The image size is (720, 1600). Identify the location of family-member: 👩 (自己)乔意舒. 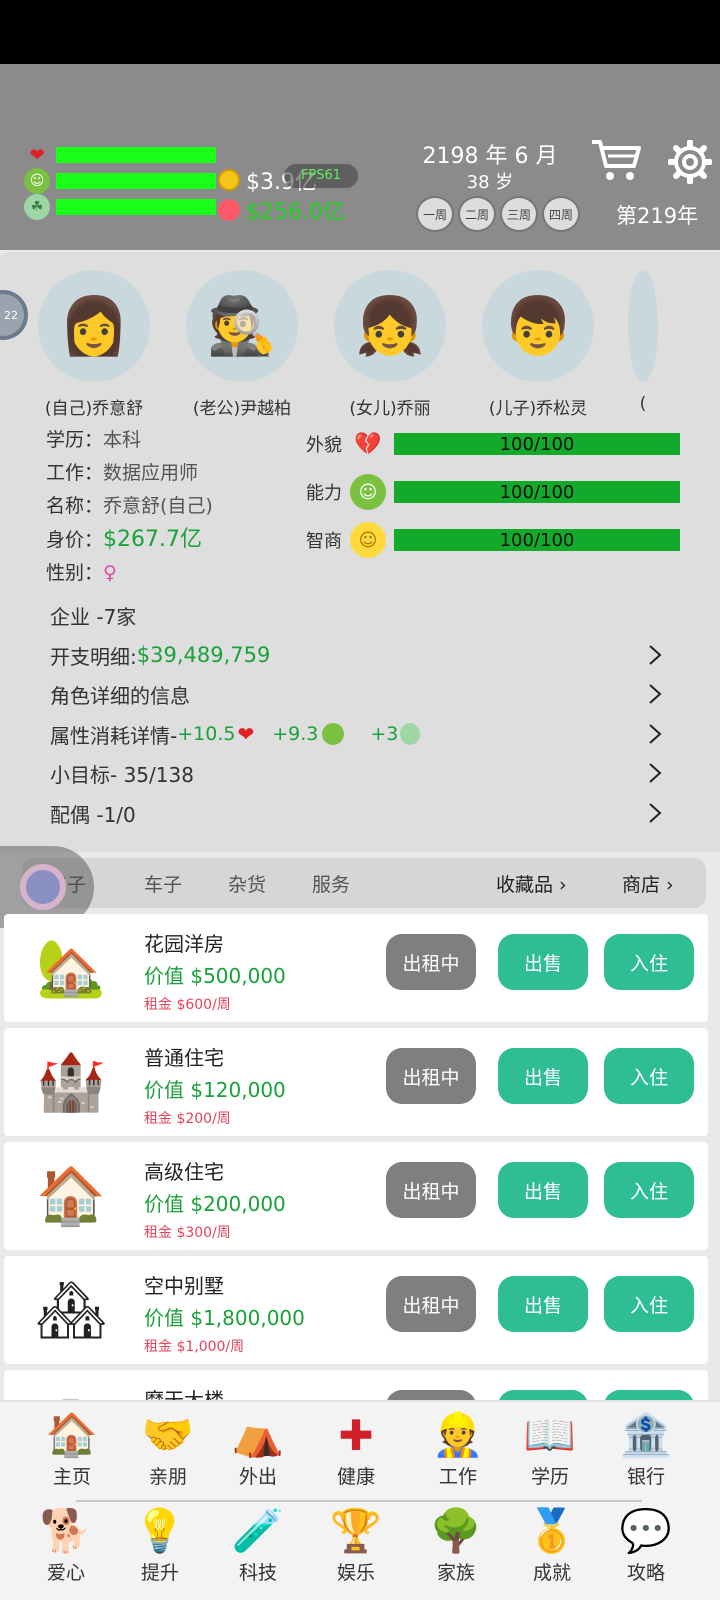
(94, 344).